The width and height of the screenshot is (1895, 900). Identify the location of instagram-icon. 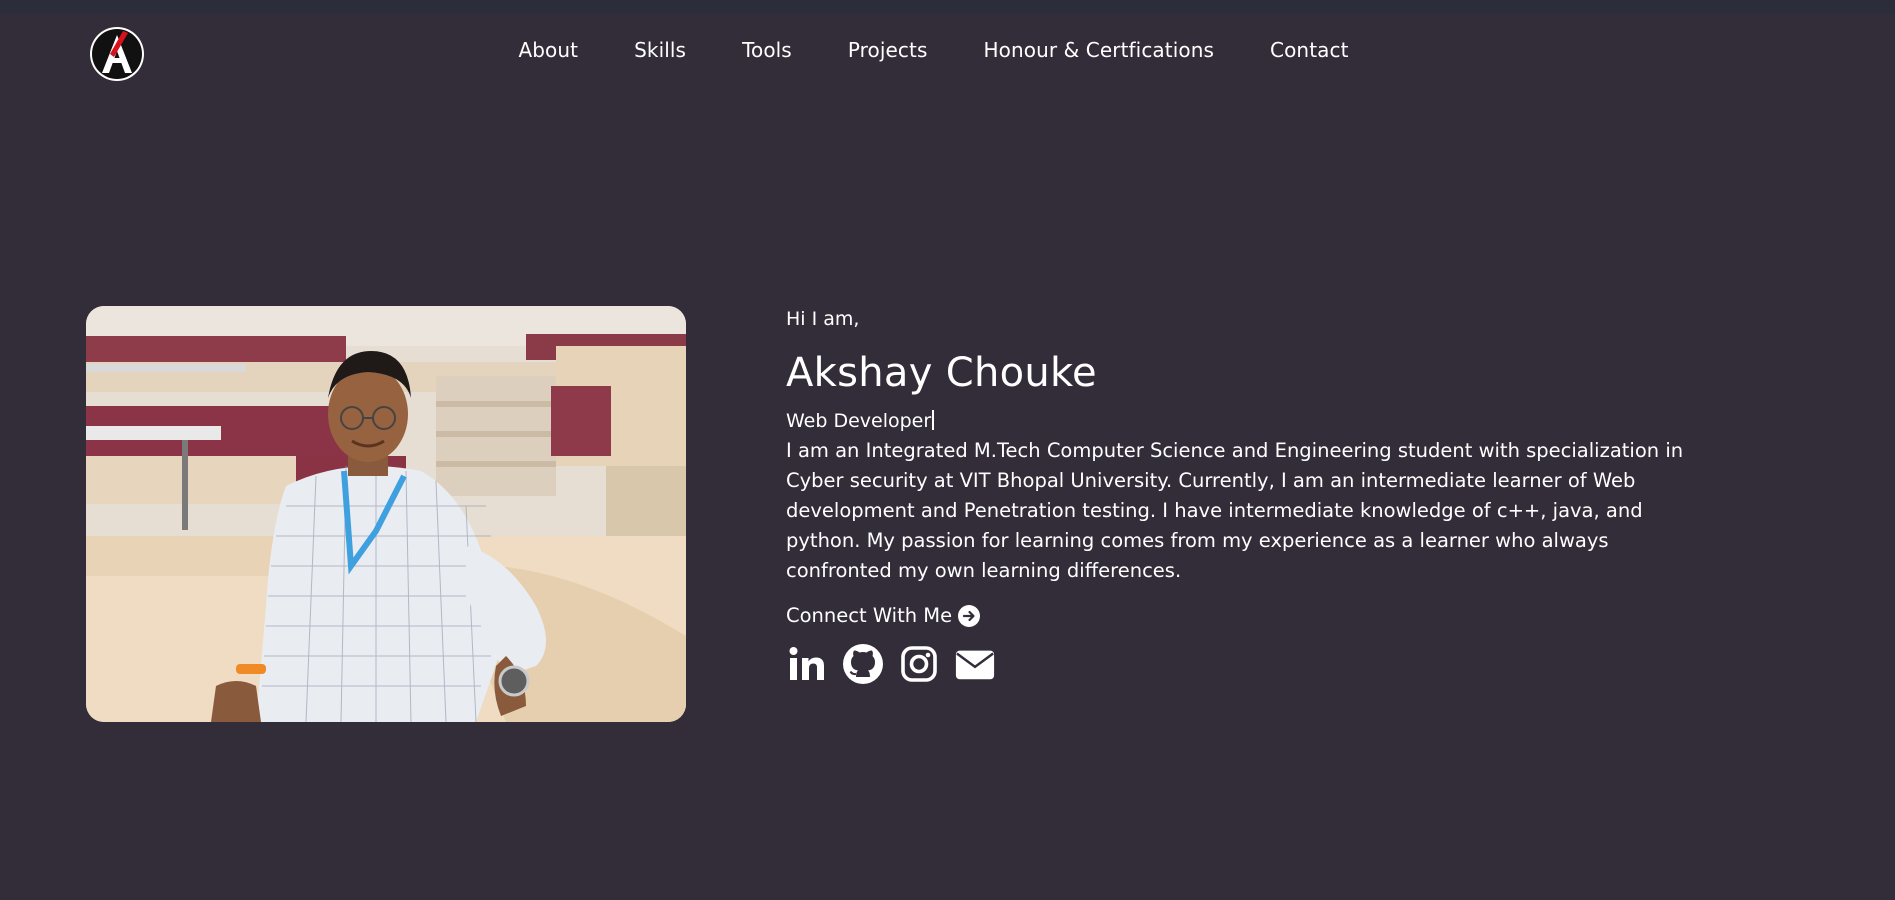
(919, 664).